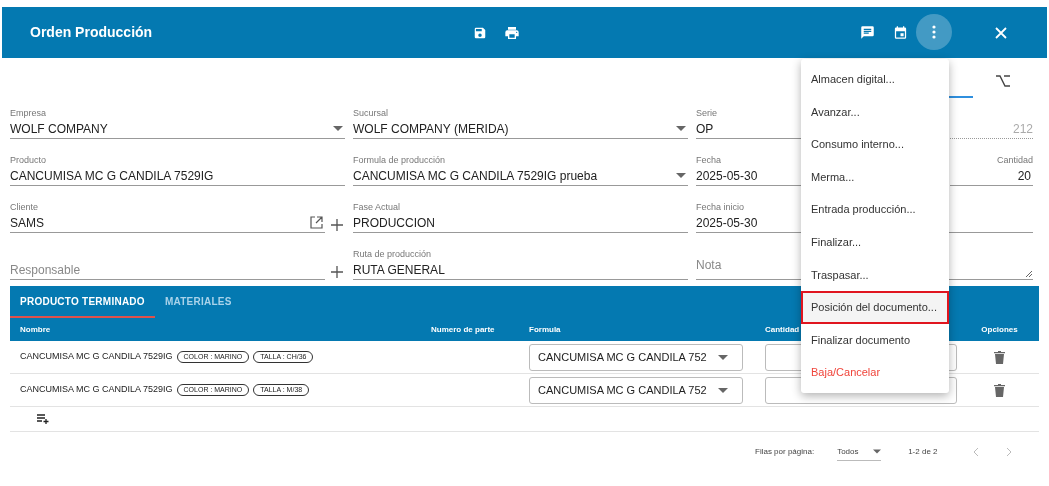 Image resolution: width=1049 pixels, height=486 pixels. I want to click on external-link-icon, so click(316, 222).